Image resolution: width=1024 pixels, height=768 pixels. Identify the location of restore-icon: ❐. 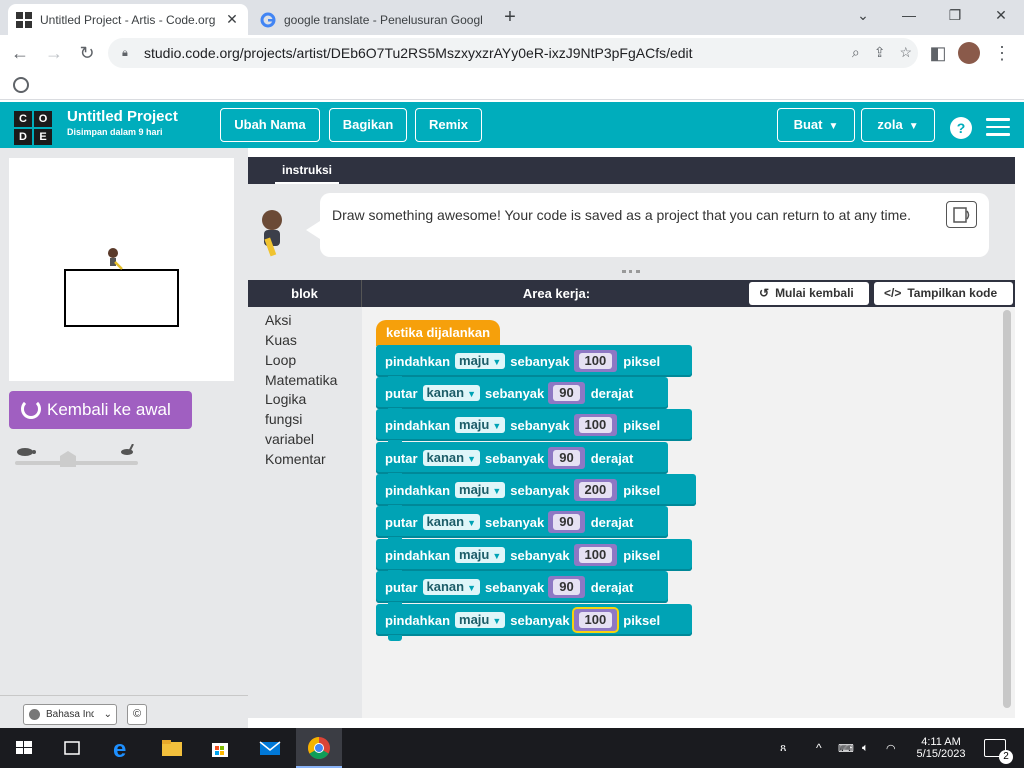
(955, 15).